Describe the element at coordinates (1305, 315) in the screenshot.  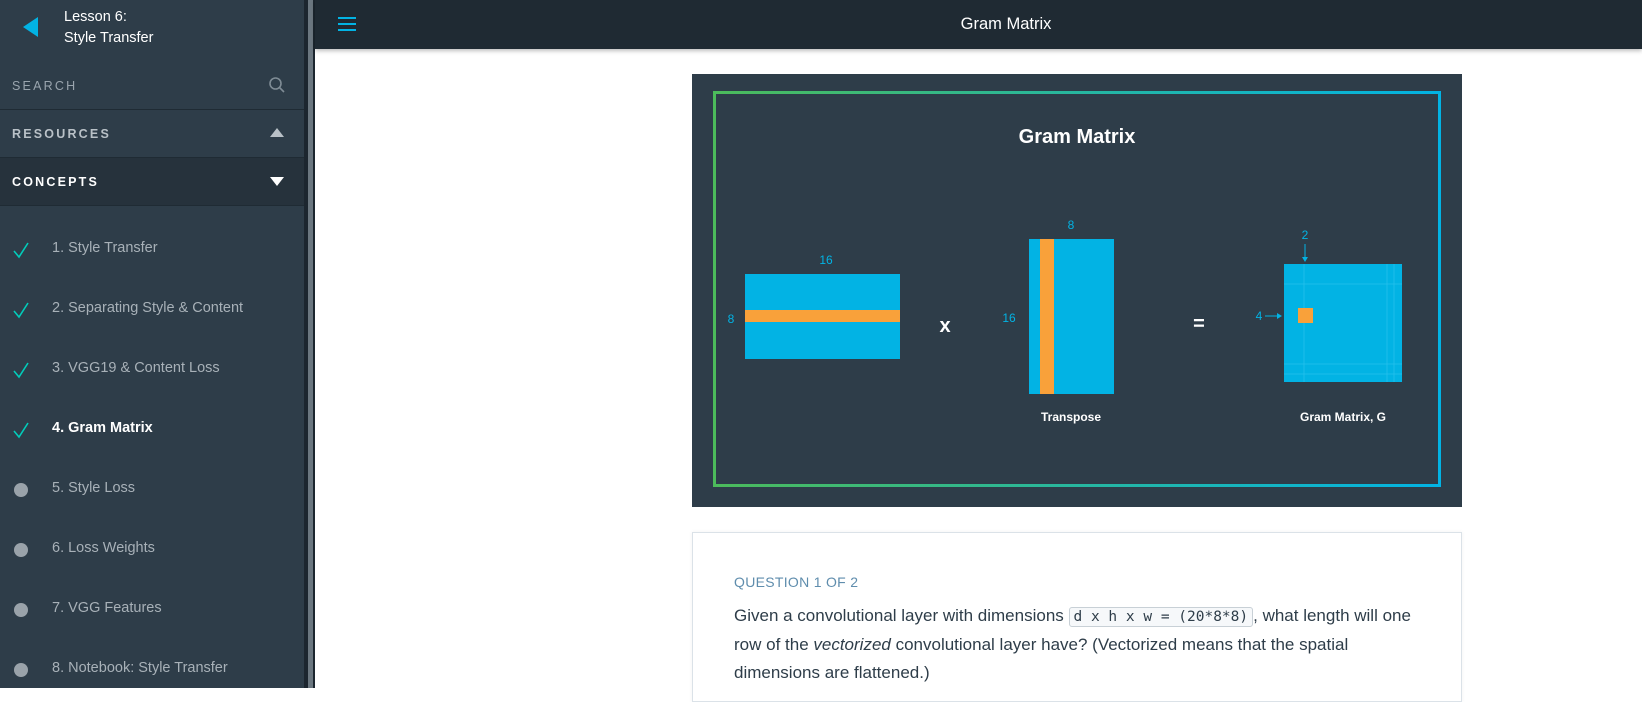
I see `gram-cell-highlight` at that location.